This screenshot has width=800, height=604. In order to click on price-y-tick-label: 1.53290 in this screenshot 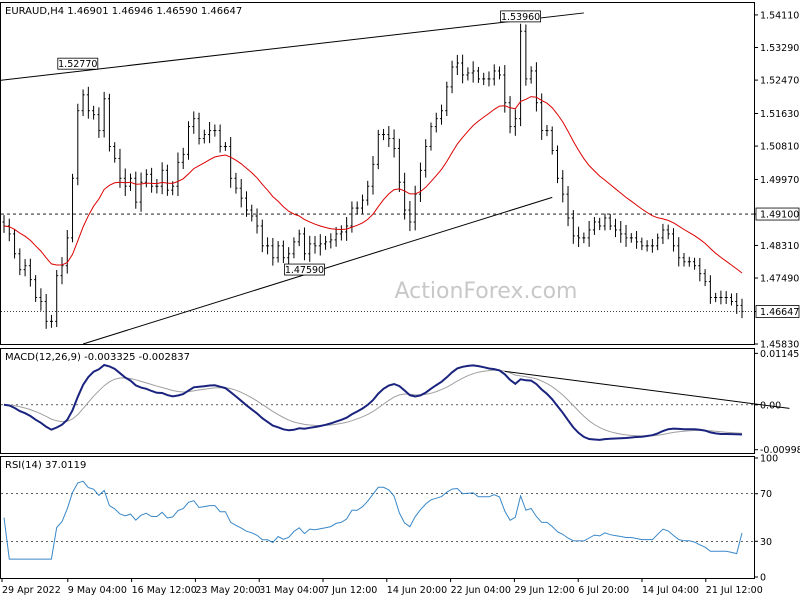, I will do `click(779, 48)`.